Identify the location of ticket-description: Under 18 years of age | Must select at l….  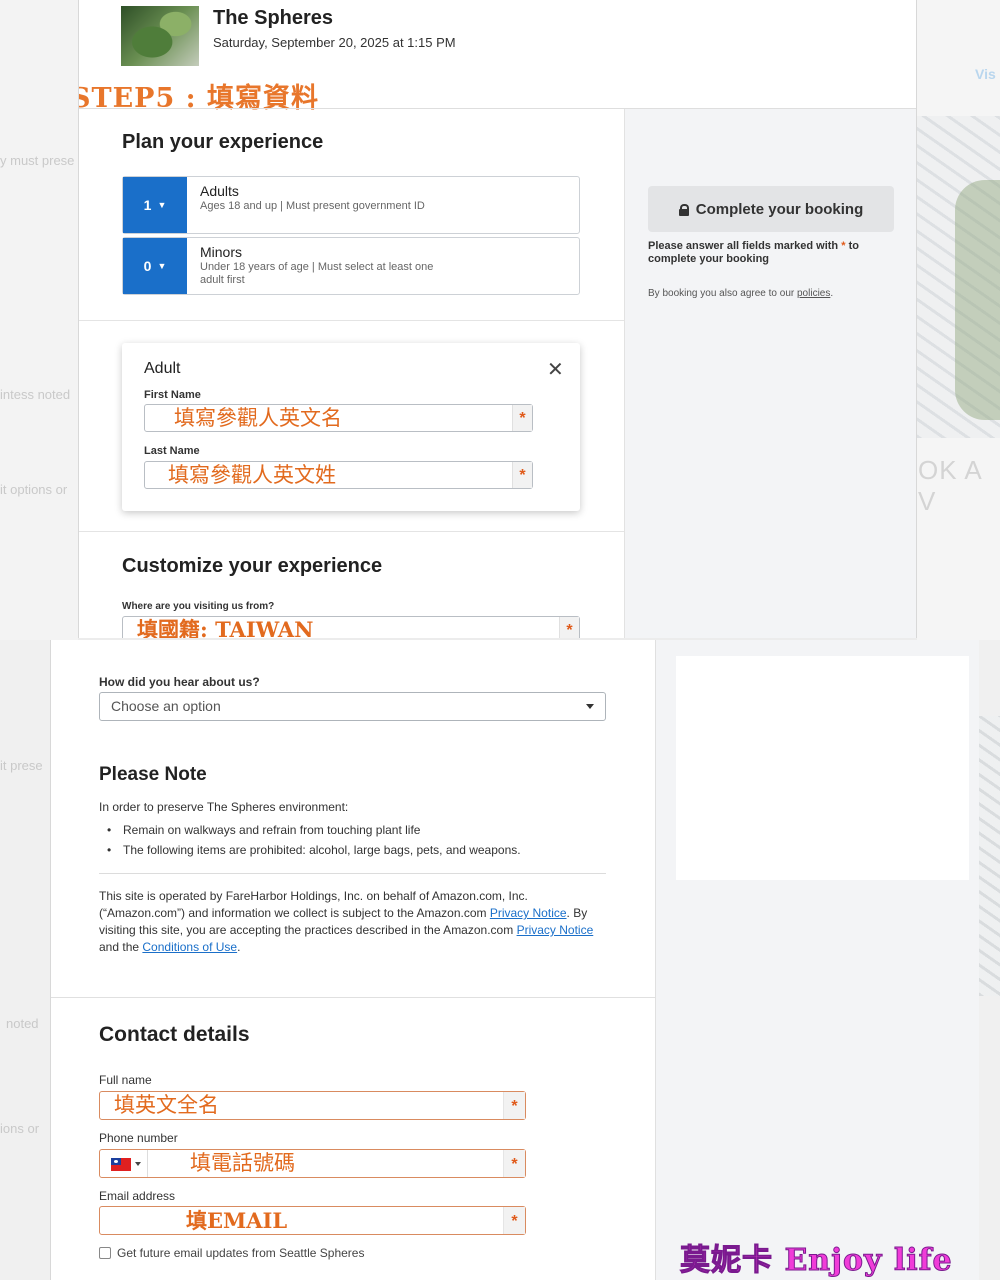
(317, 273).